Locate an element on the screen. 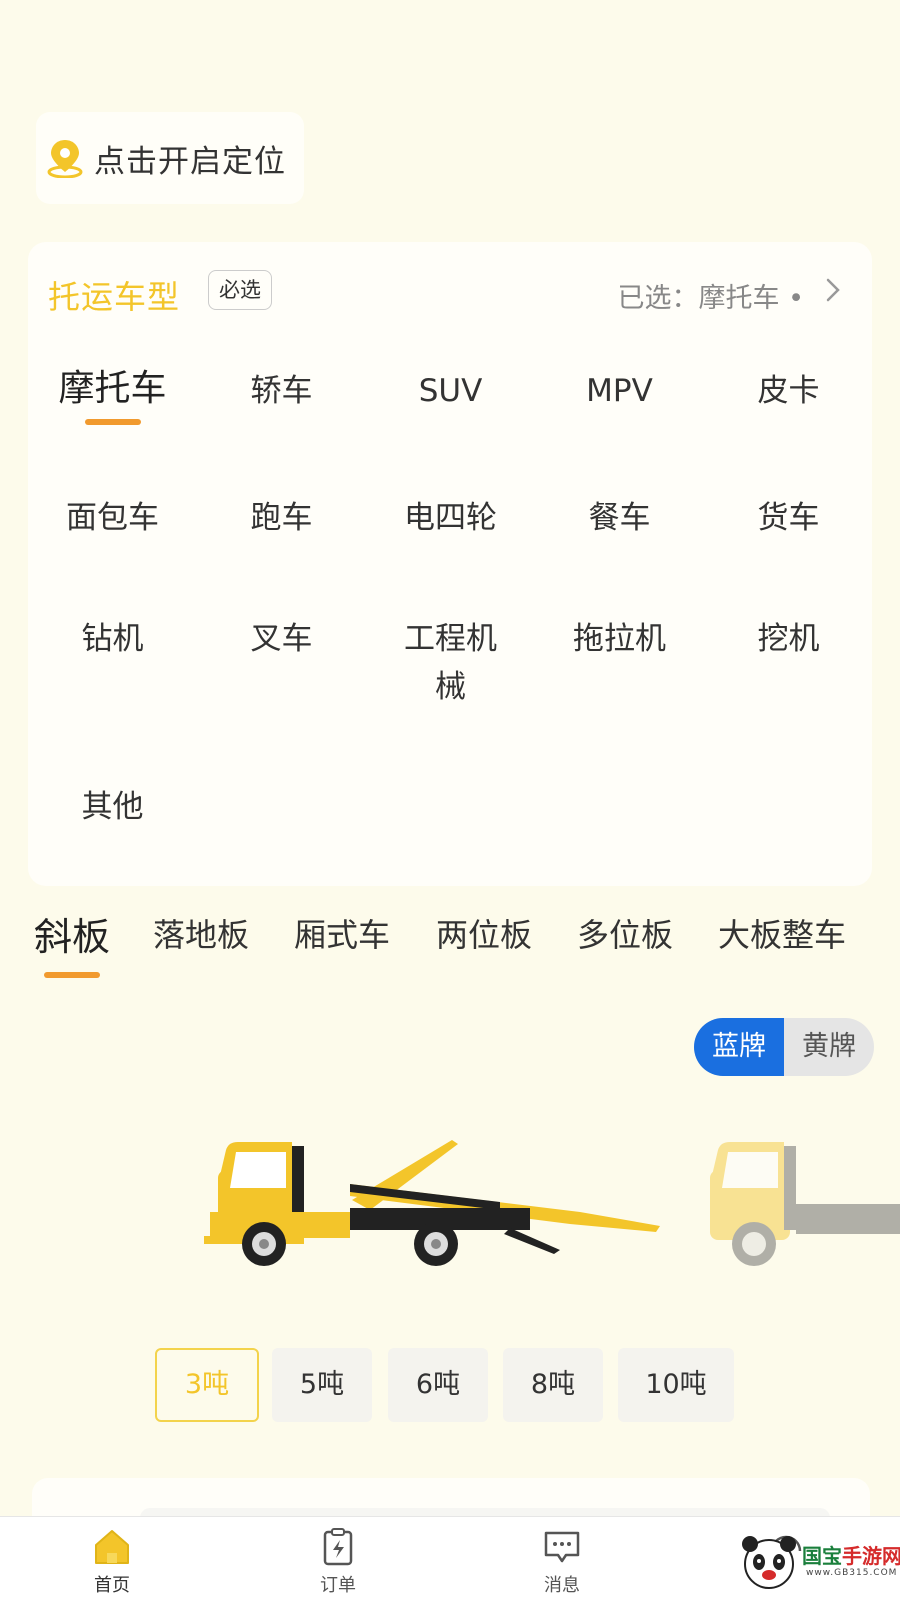 This screenshot has width=900, height=1601. truck-type-tab-label: 大板整车 is located at coordinates (782, 935).